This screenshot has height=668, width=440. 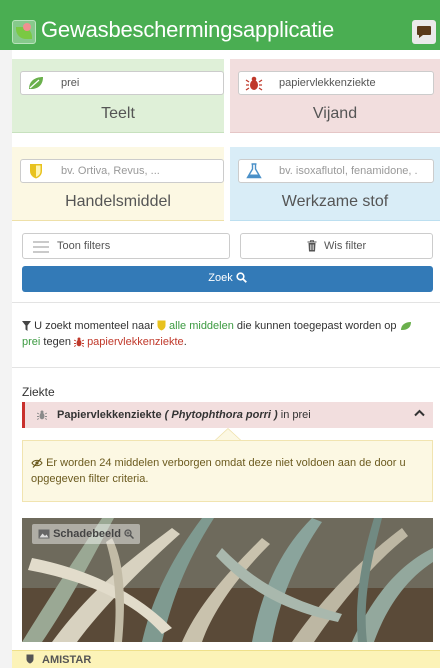 What do you see at coordinates (228, 434) in the screenshot?
I see `warning-pointer-fill` at bounding box center [228, 434].